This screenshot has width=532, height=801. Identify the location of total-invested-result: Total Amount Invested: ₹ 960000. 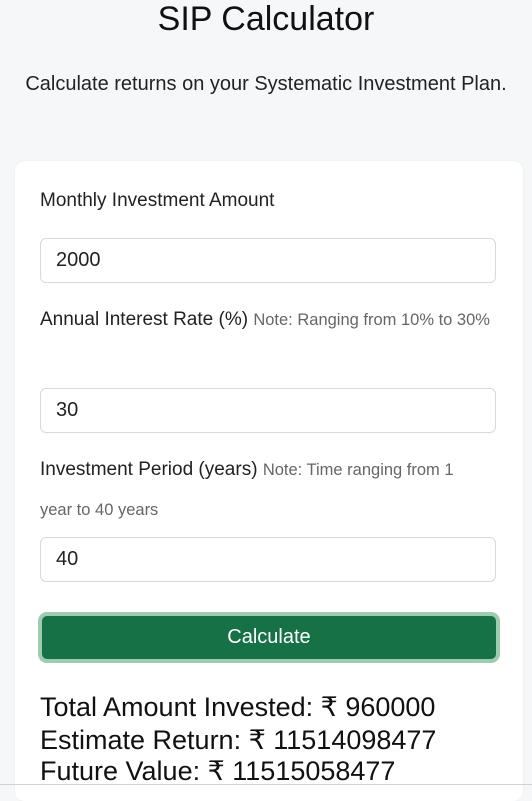
(238, 707).